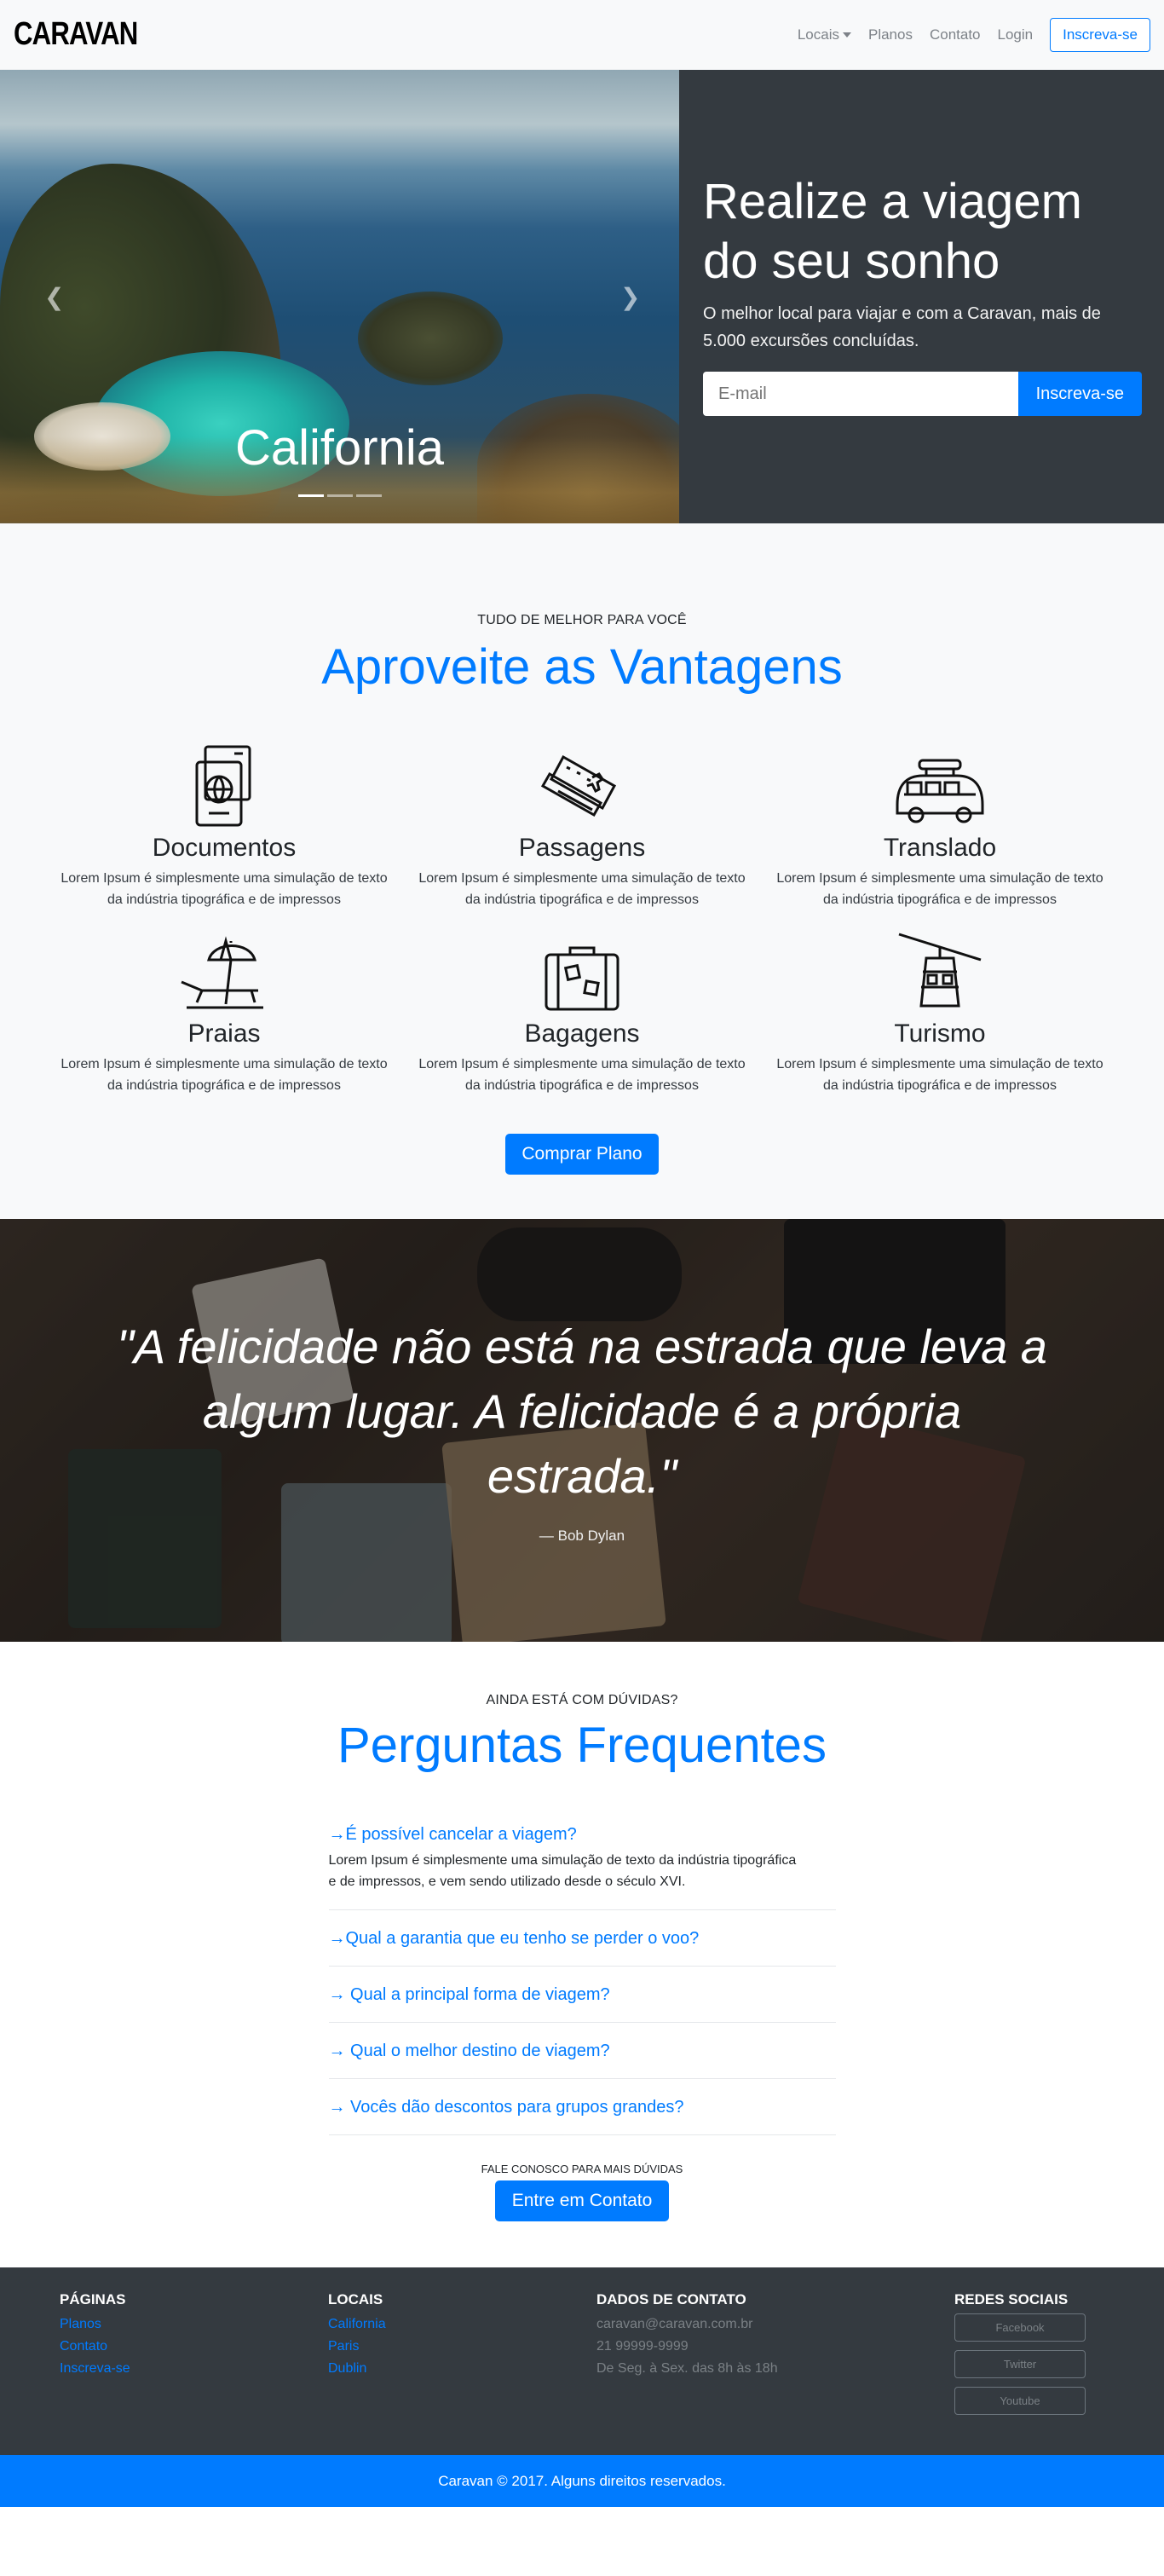 The height and width of the screenshot is (2576, 1164). Describe the element at coordinates (955, 34) in the screenshot. I see `nav-link-contato: Contato` at that location.